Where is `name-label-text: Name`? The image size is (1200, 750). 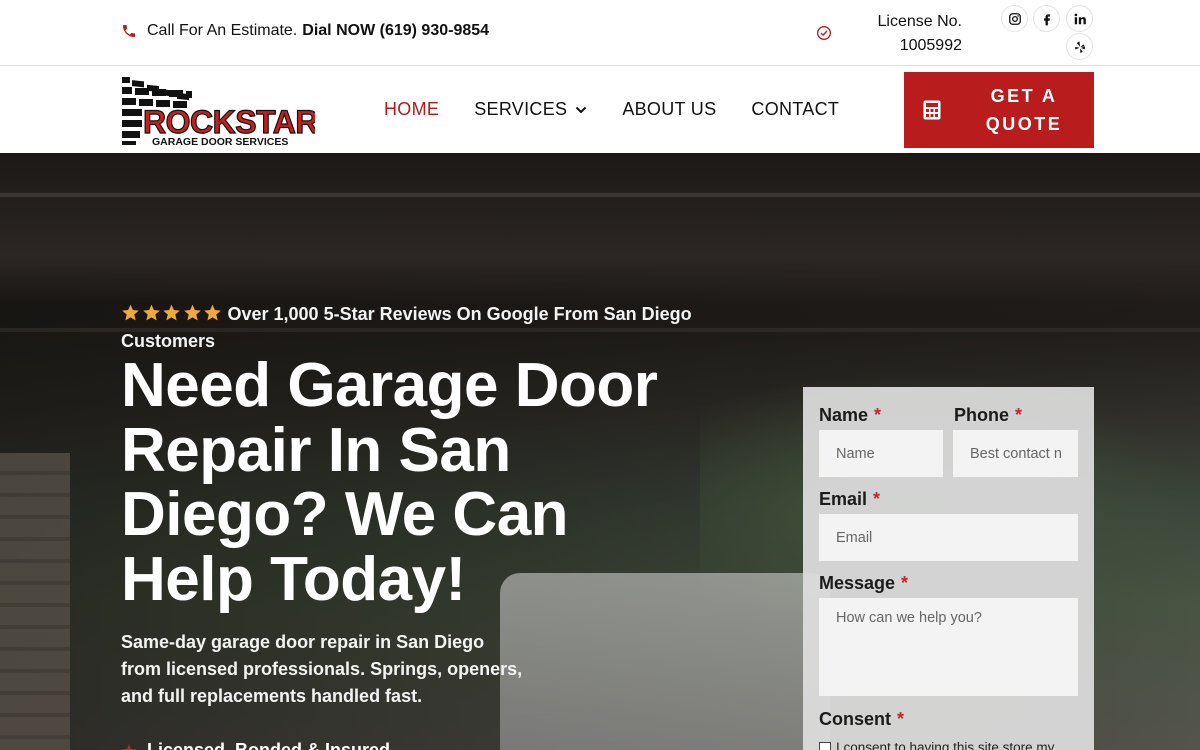
name-label-text: Name is located at coordinates (844, 415).